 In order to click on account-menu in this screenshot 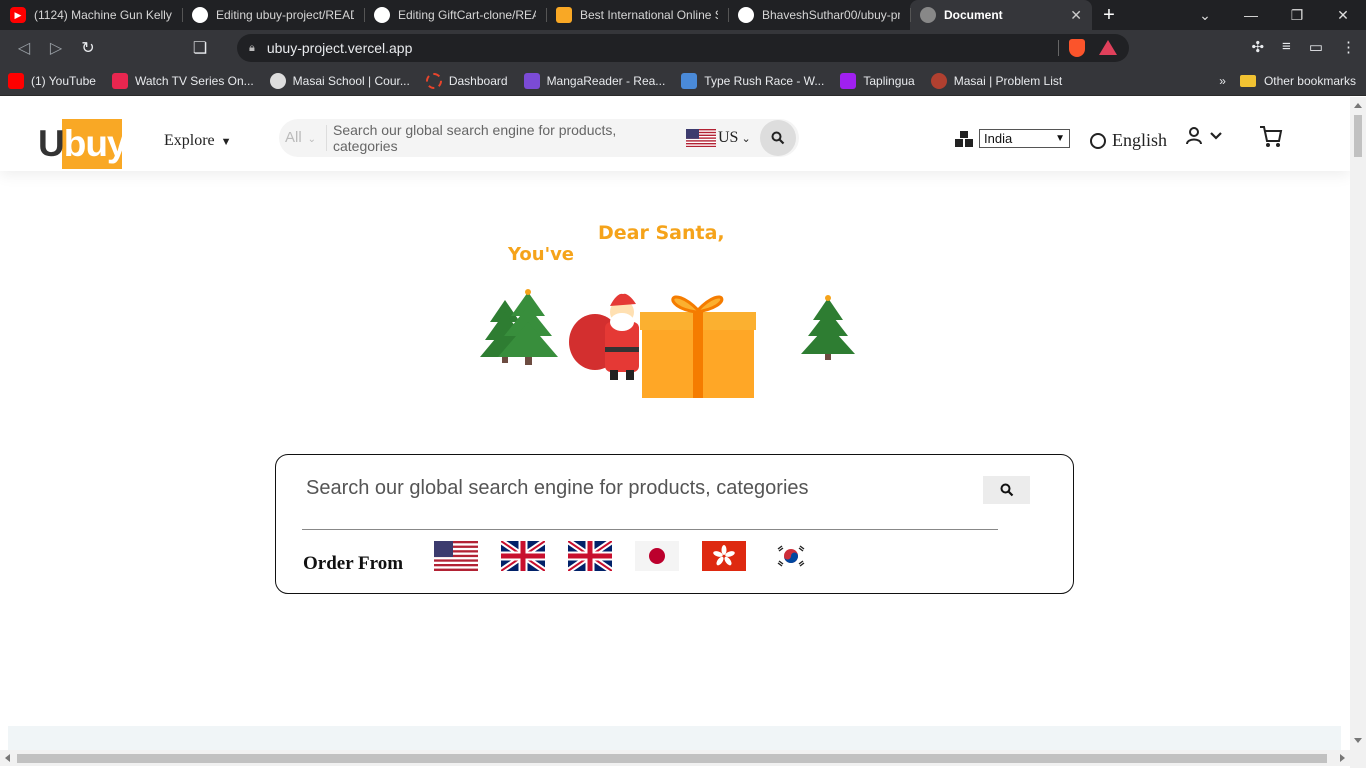, I will do `click(1204, 136)`.